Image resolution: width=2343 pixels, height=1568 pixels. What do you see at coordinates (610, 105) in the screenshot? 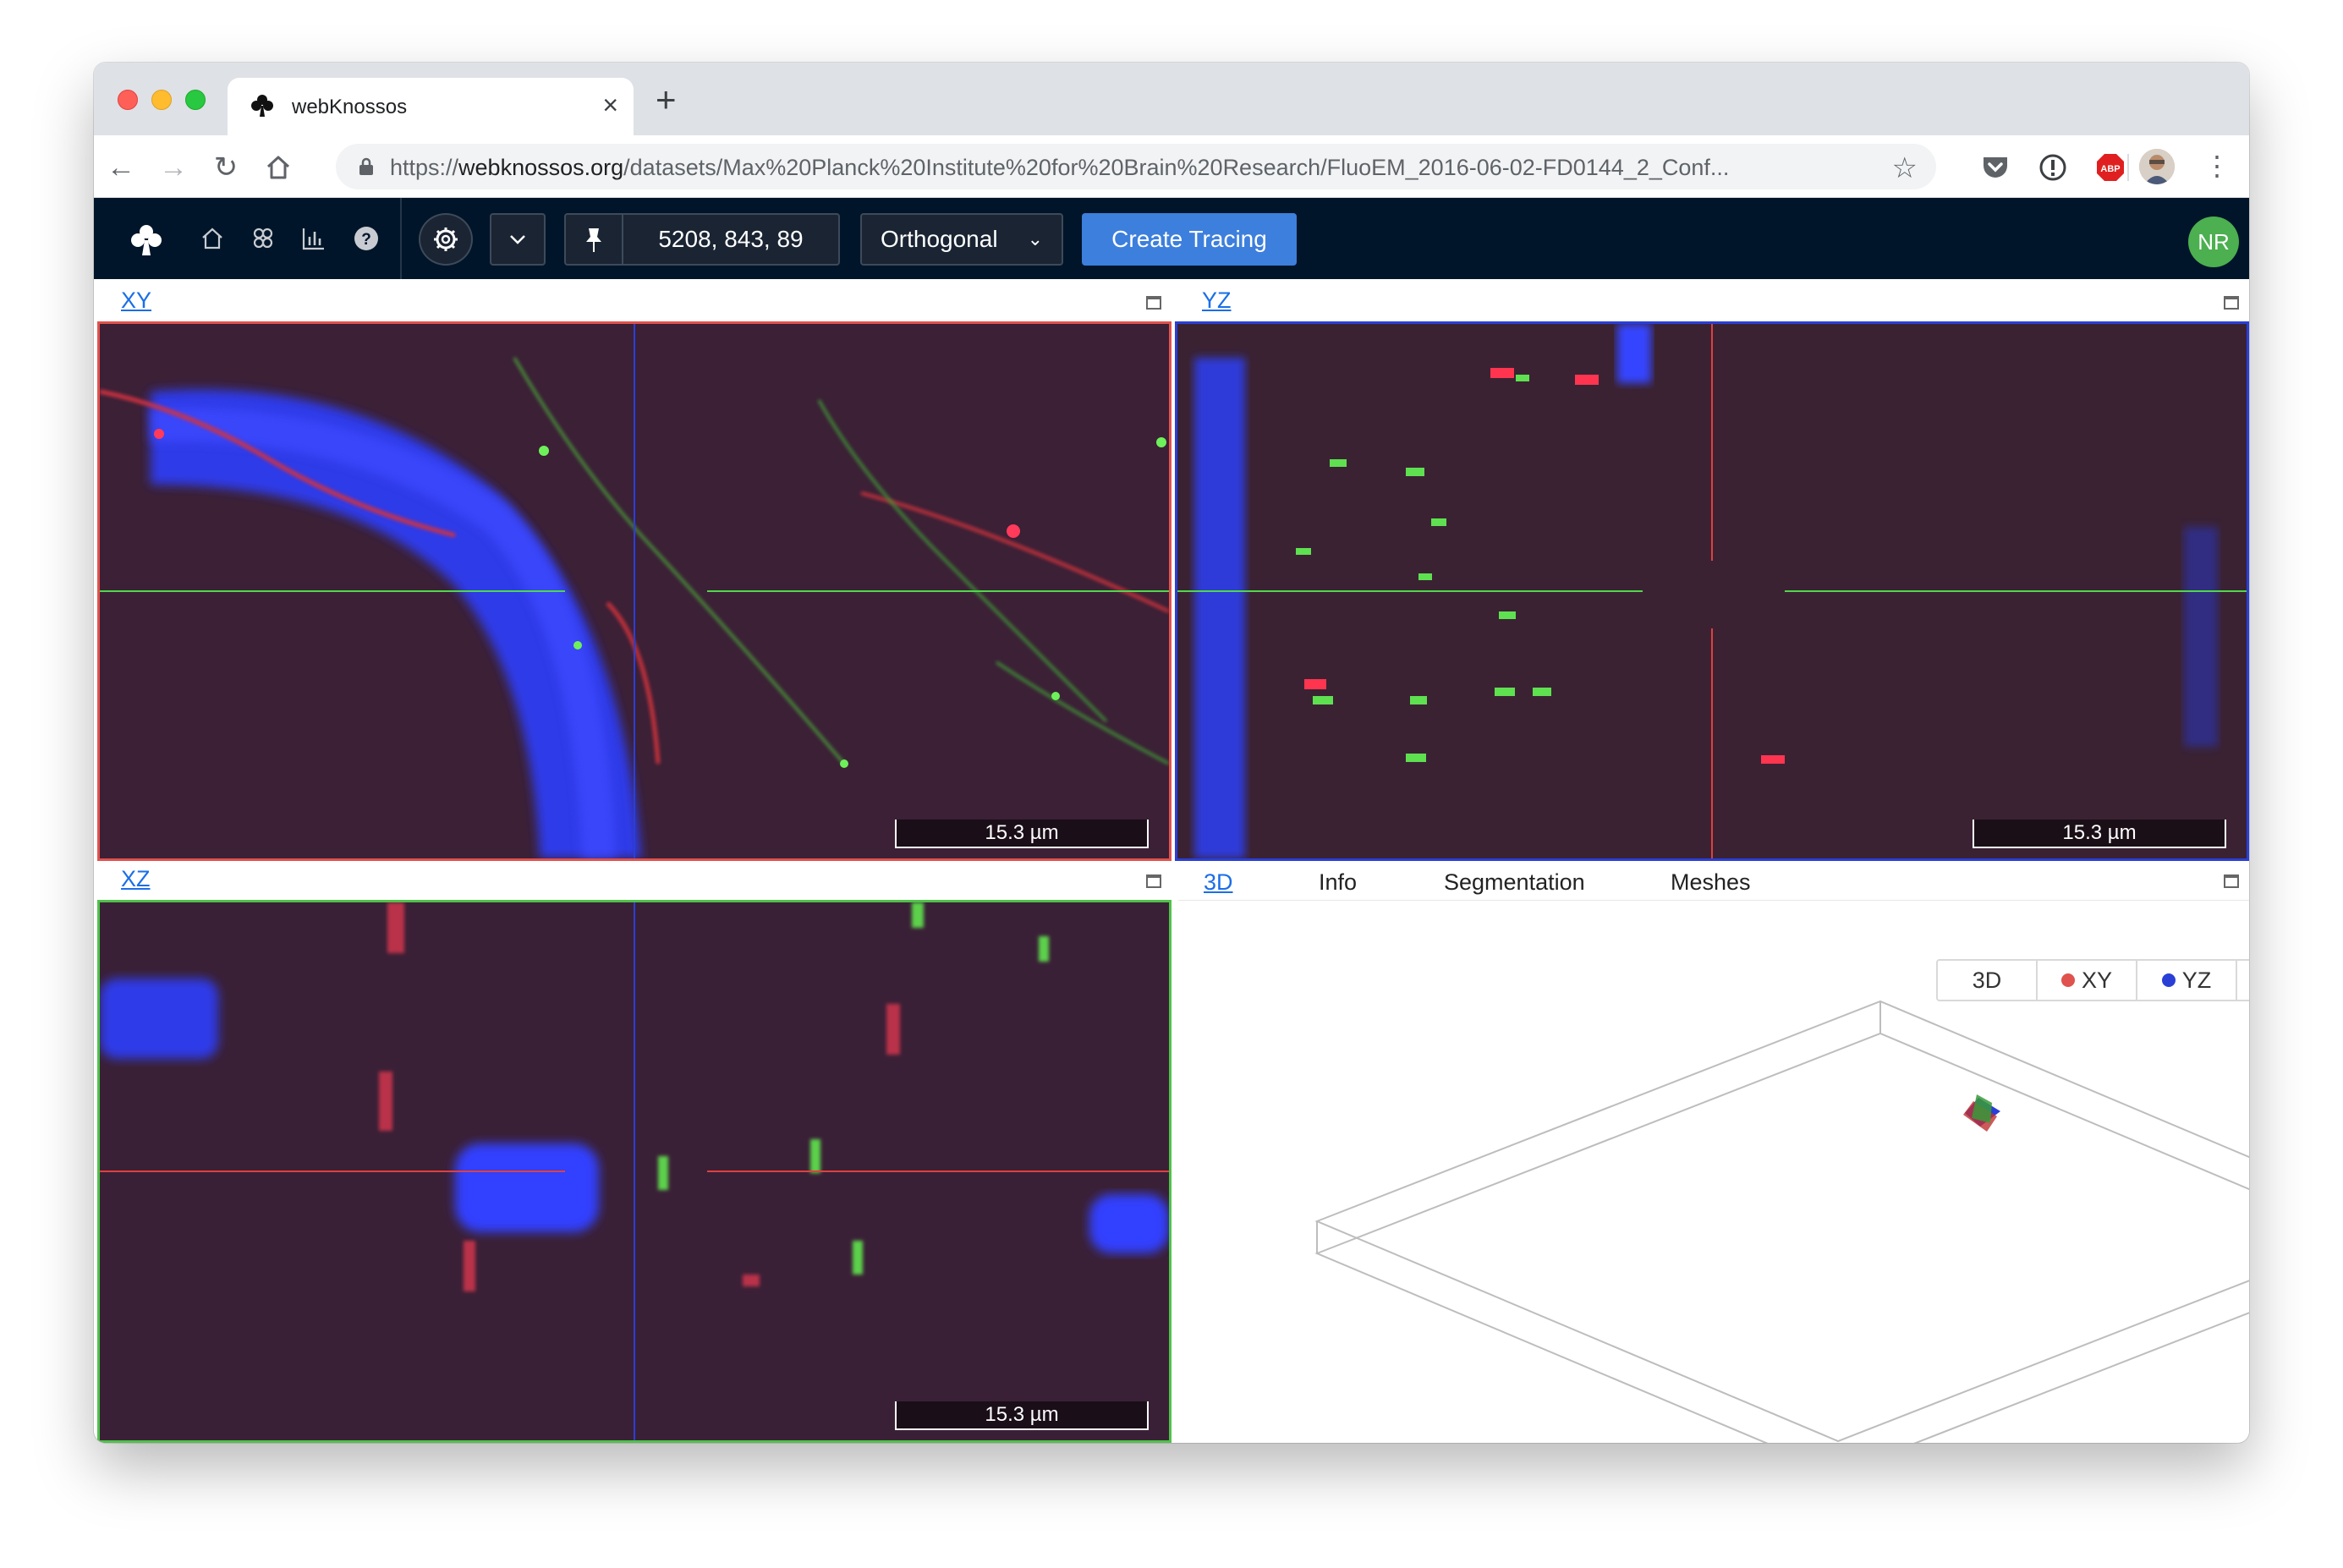
I see `tab-close-icon: ×` at bounding box center [610, 105].